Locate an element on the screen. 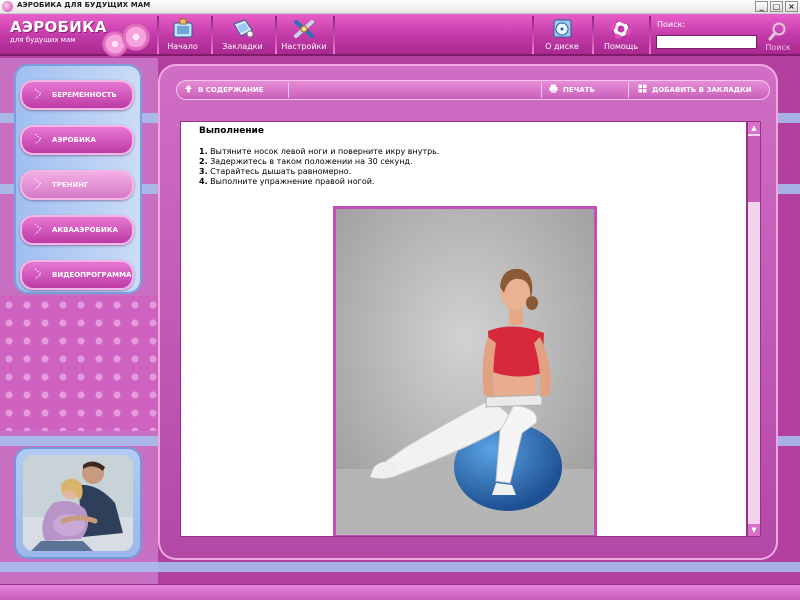 Image resolution: width=800 pixels, height=600 pixels. settings-icon is located at coordinates (304, 29).